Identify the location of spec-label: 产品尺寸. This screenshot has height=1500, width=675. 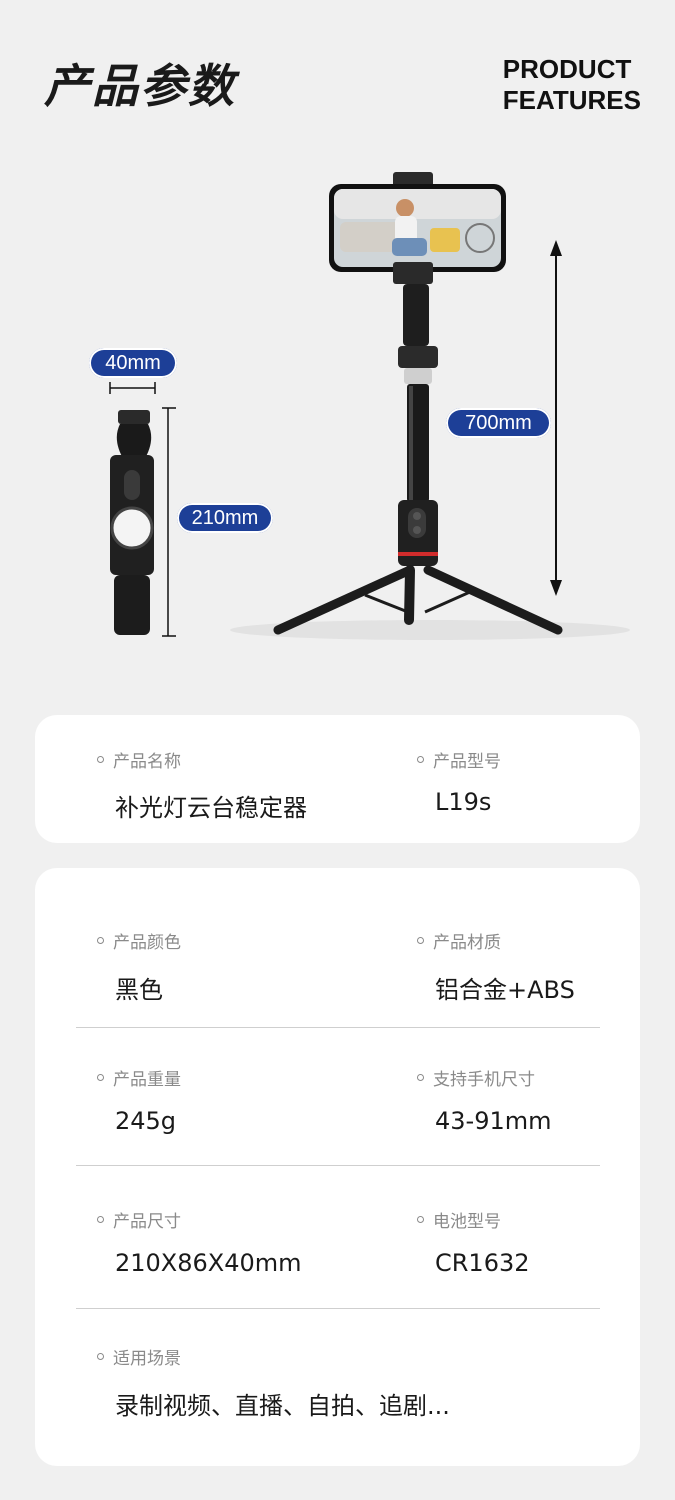
(147, 1222).